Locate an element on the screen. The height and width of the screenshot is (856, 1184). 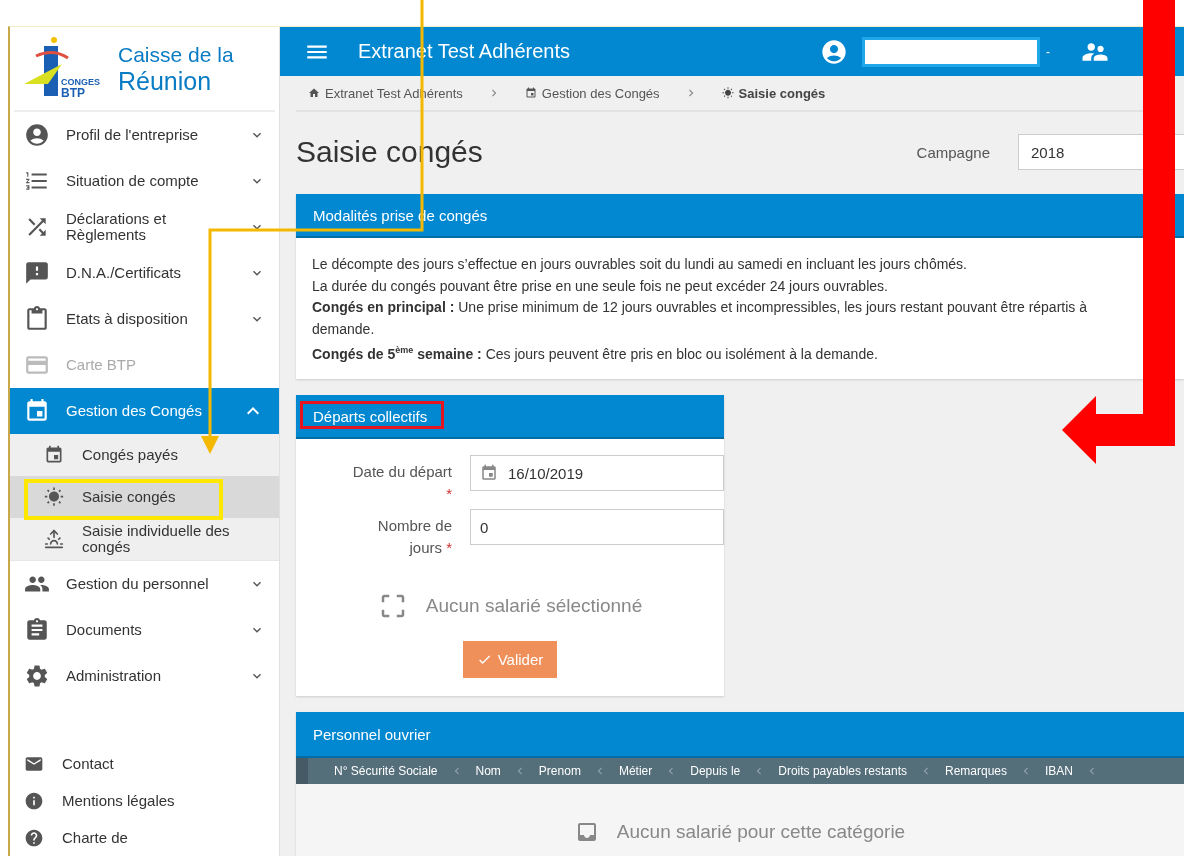
brand-name: Caisse de la is located at coordinates (176, 54).